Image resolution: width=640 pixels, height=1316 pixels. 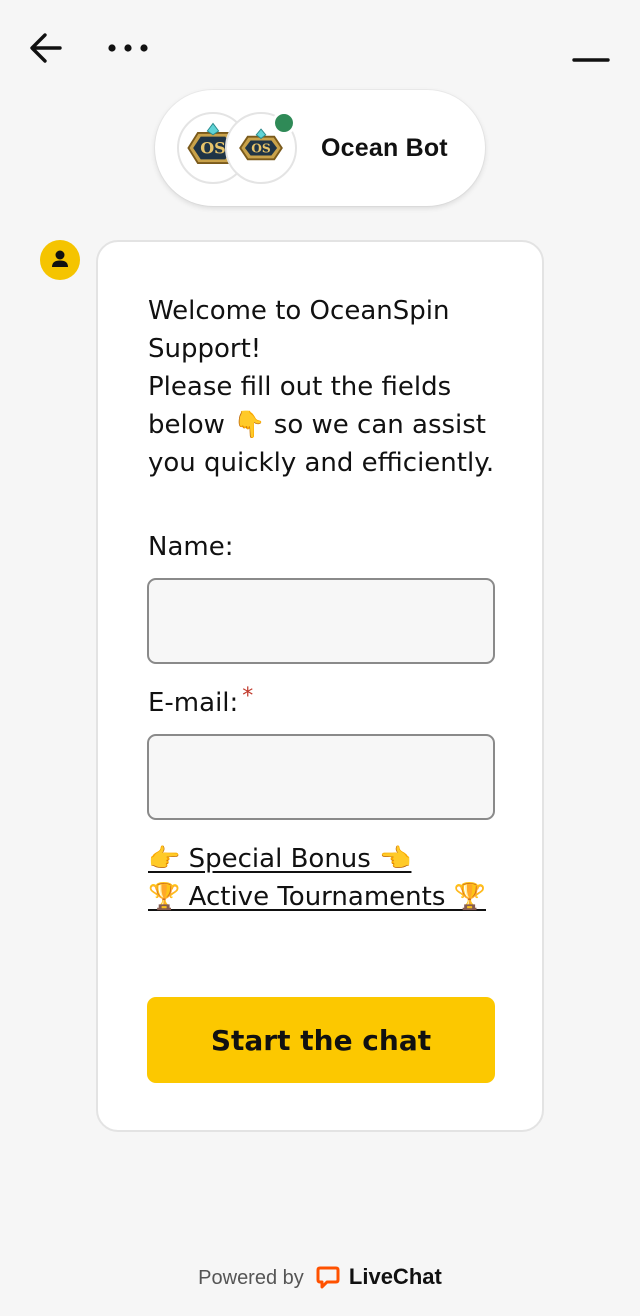 I want to click on back-button, so click(x=46, y=48).